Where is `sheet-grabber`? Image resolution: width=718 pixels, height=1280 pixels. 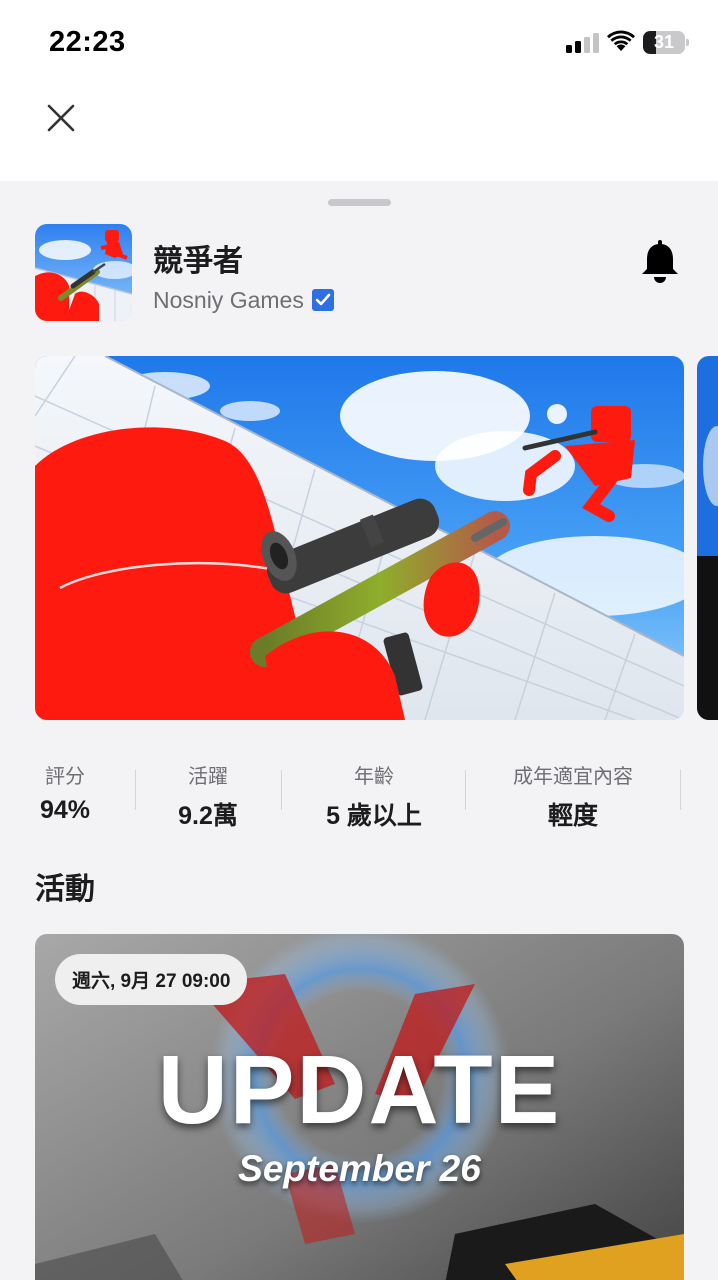 sheet-grabber is located at coordinates (359, 202).